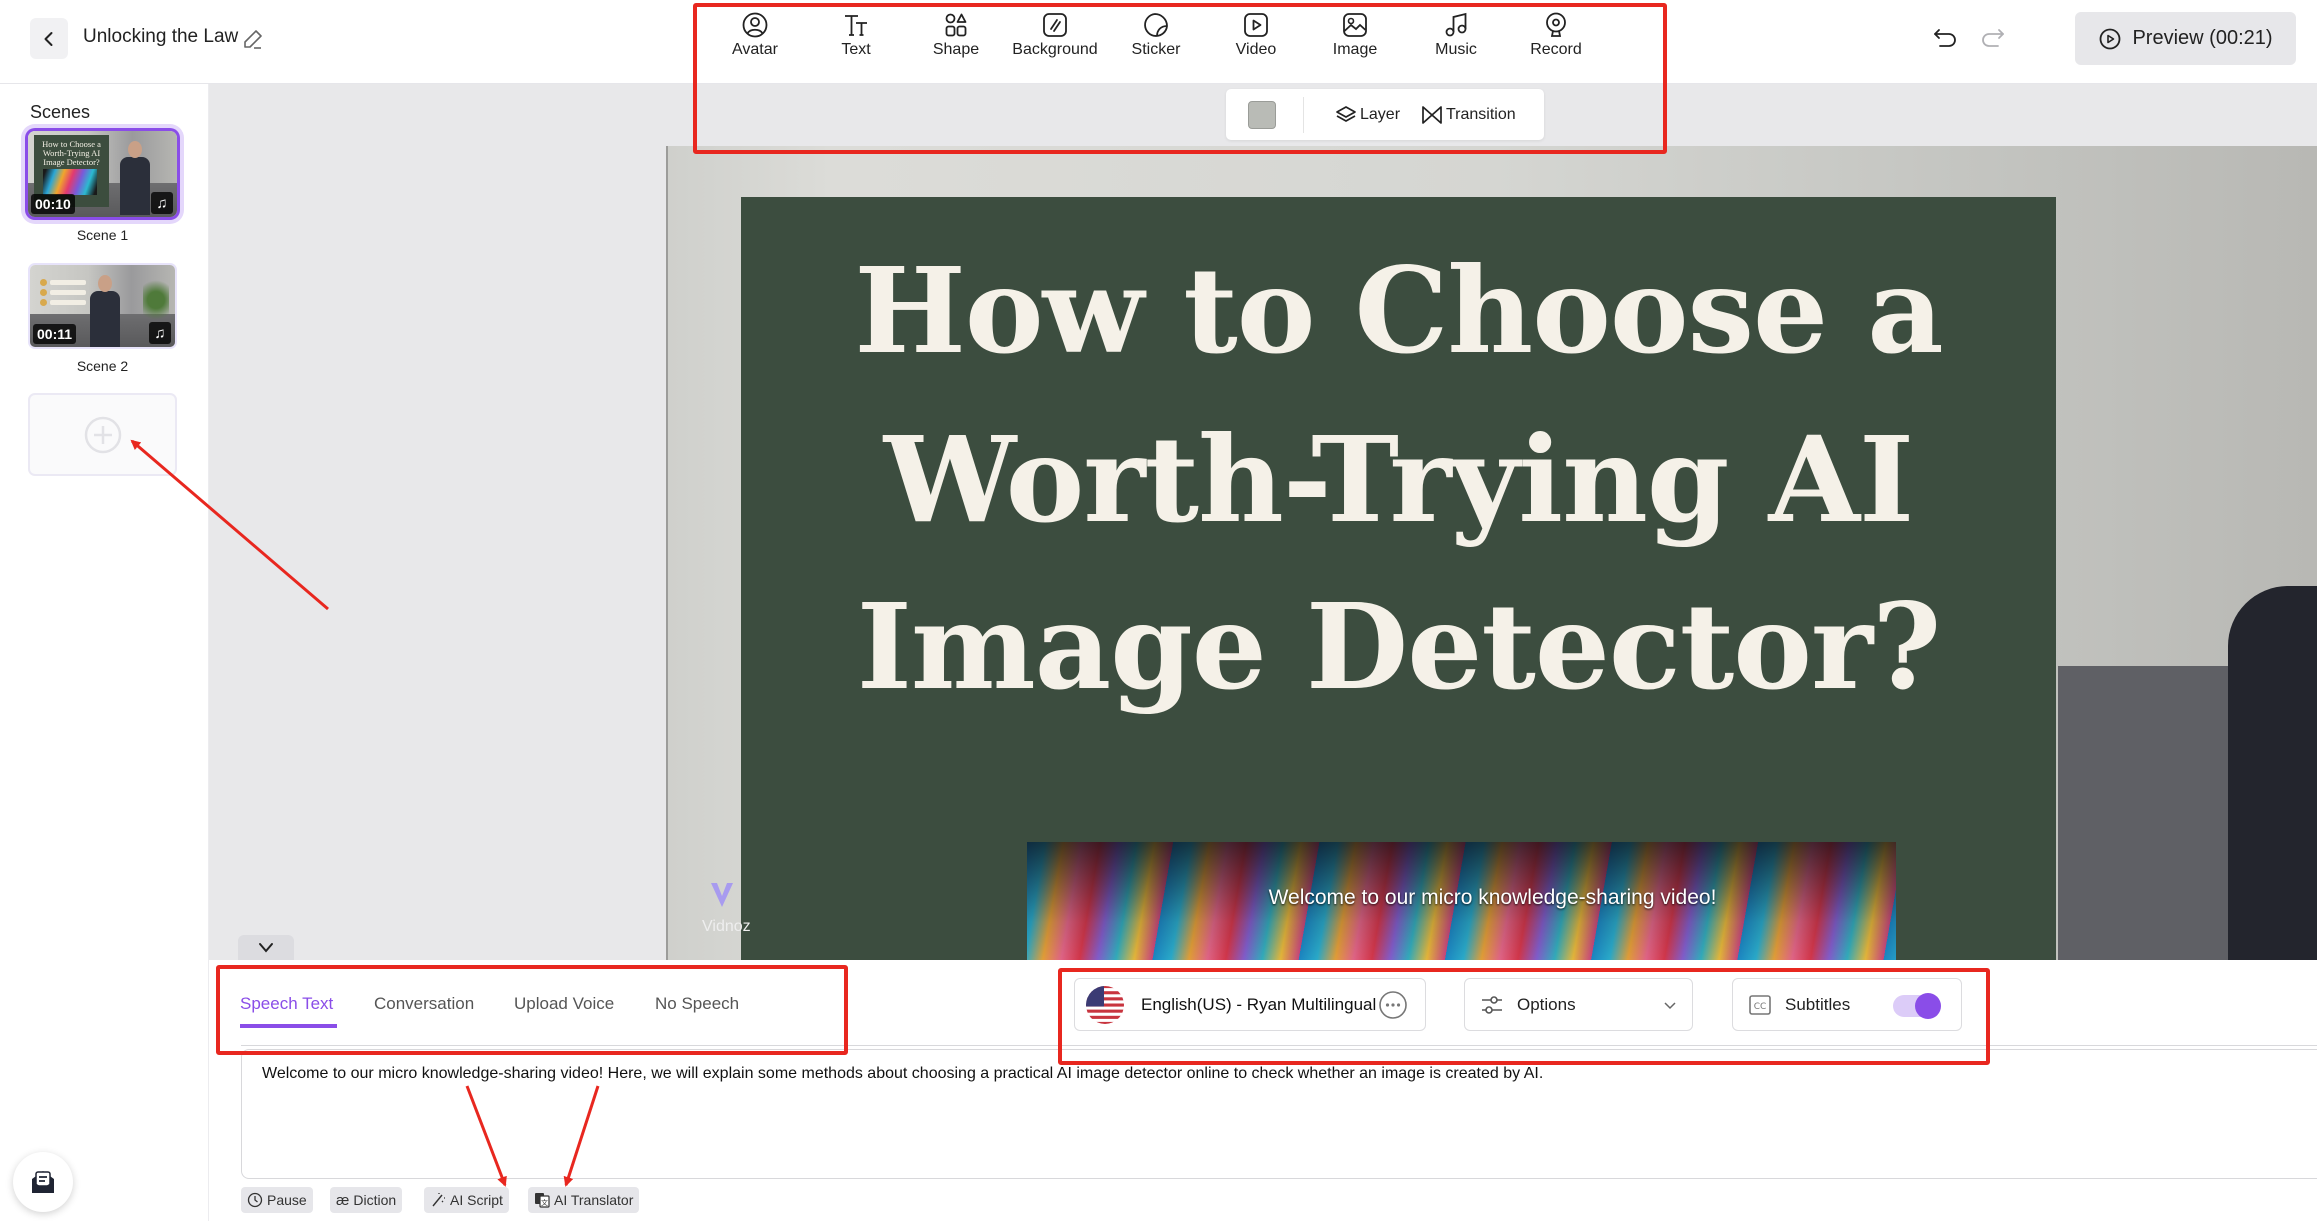 The height and width of the screenshot is (1221, 2317). Describe the element at coordinates (1156, 49) in the screenshot. I see `tool-label: Sticker` at that location.